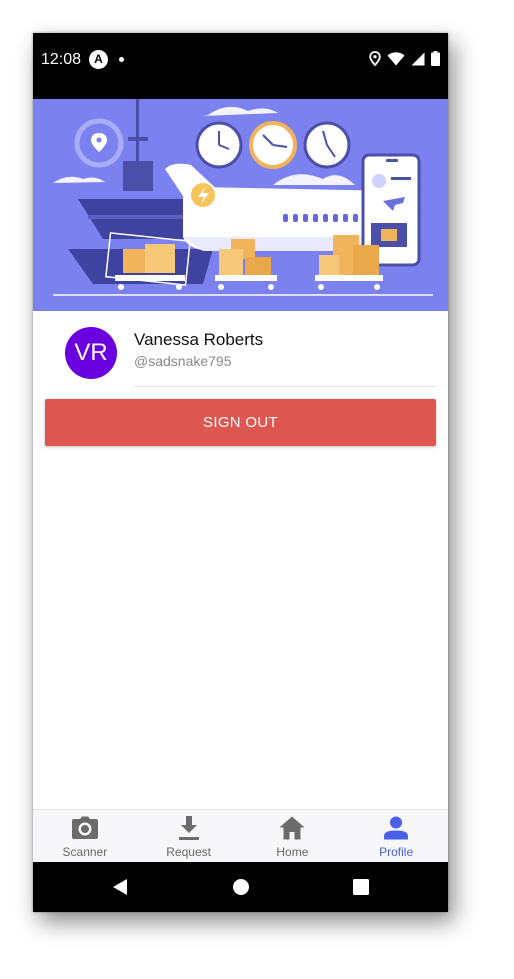 This screenshot has width=514, height=979. I want to click on profile-card: VR Vanessa Roberts @sadsnake795, so click(240, 351).